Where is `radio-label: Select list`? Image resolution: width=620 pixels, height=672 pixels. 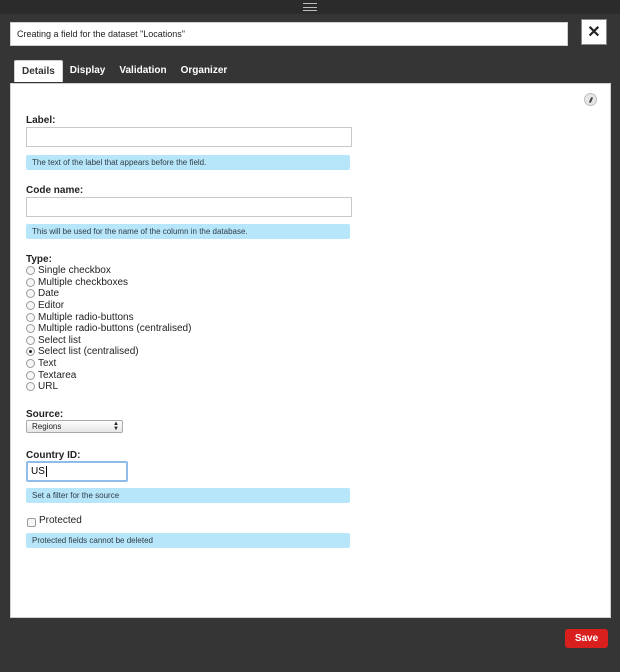
radio-label: Select list is located at coordinates (59, 340).